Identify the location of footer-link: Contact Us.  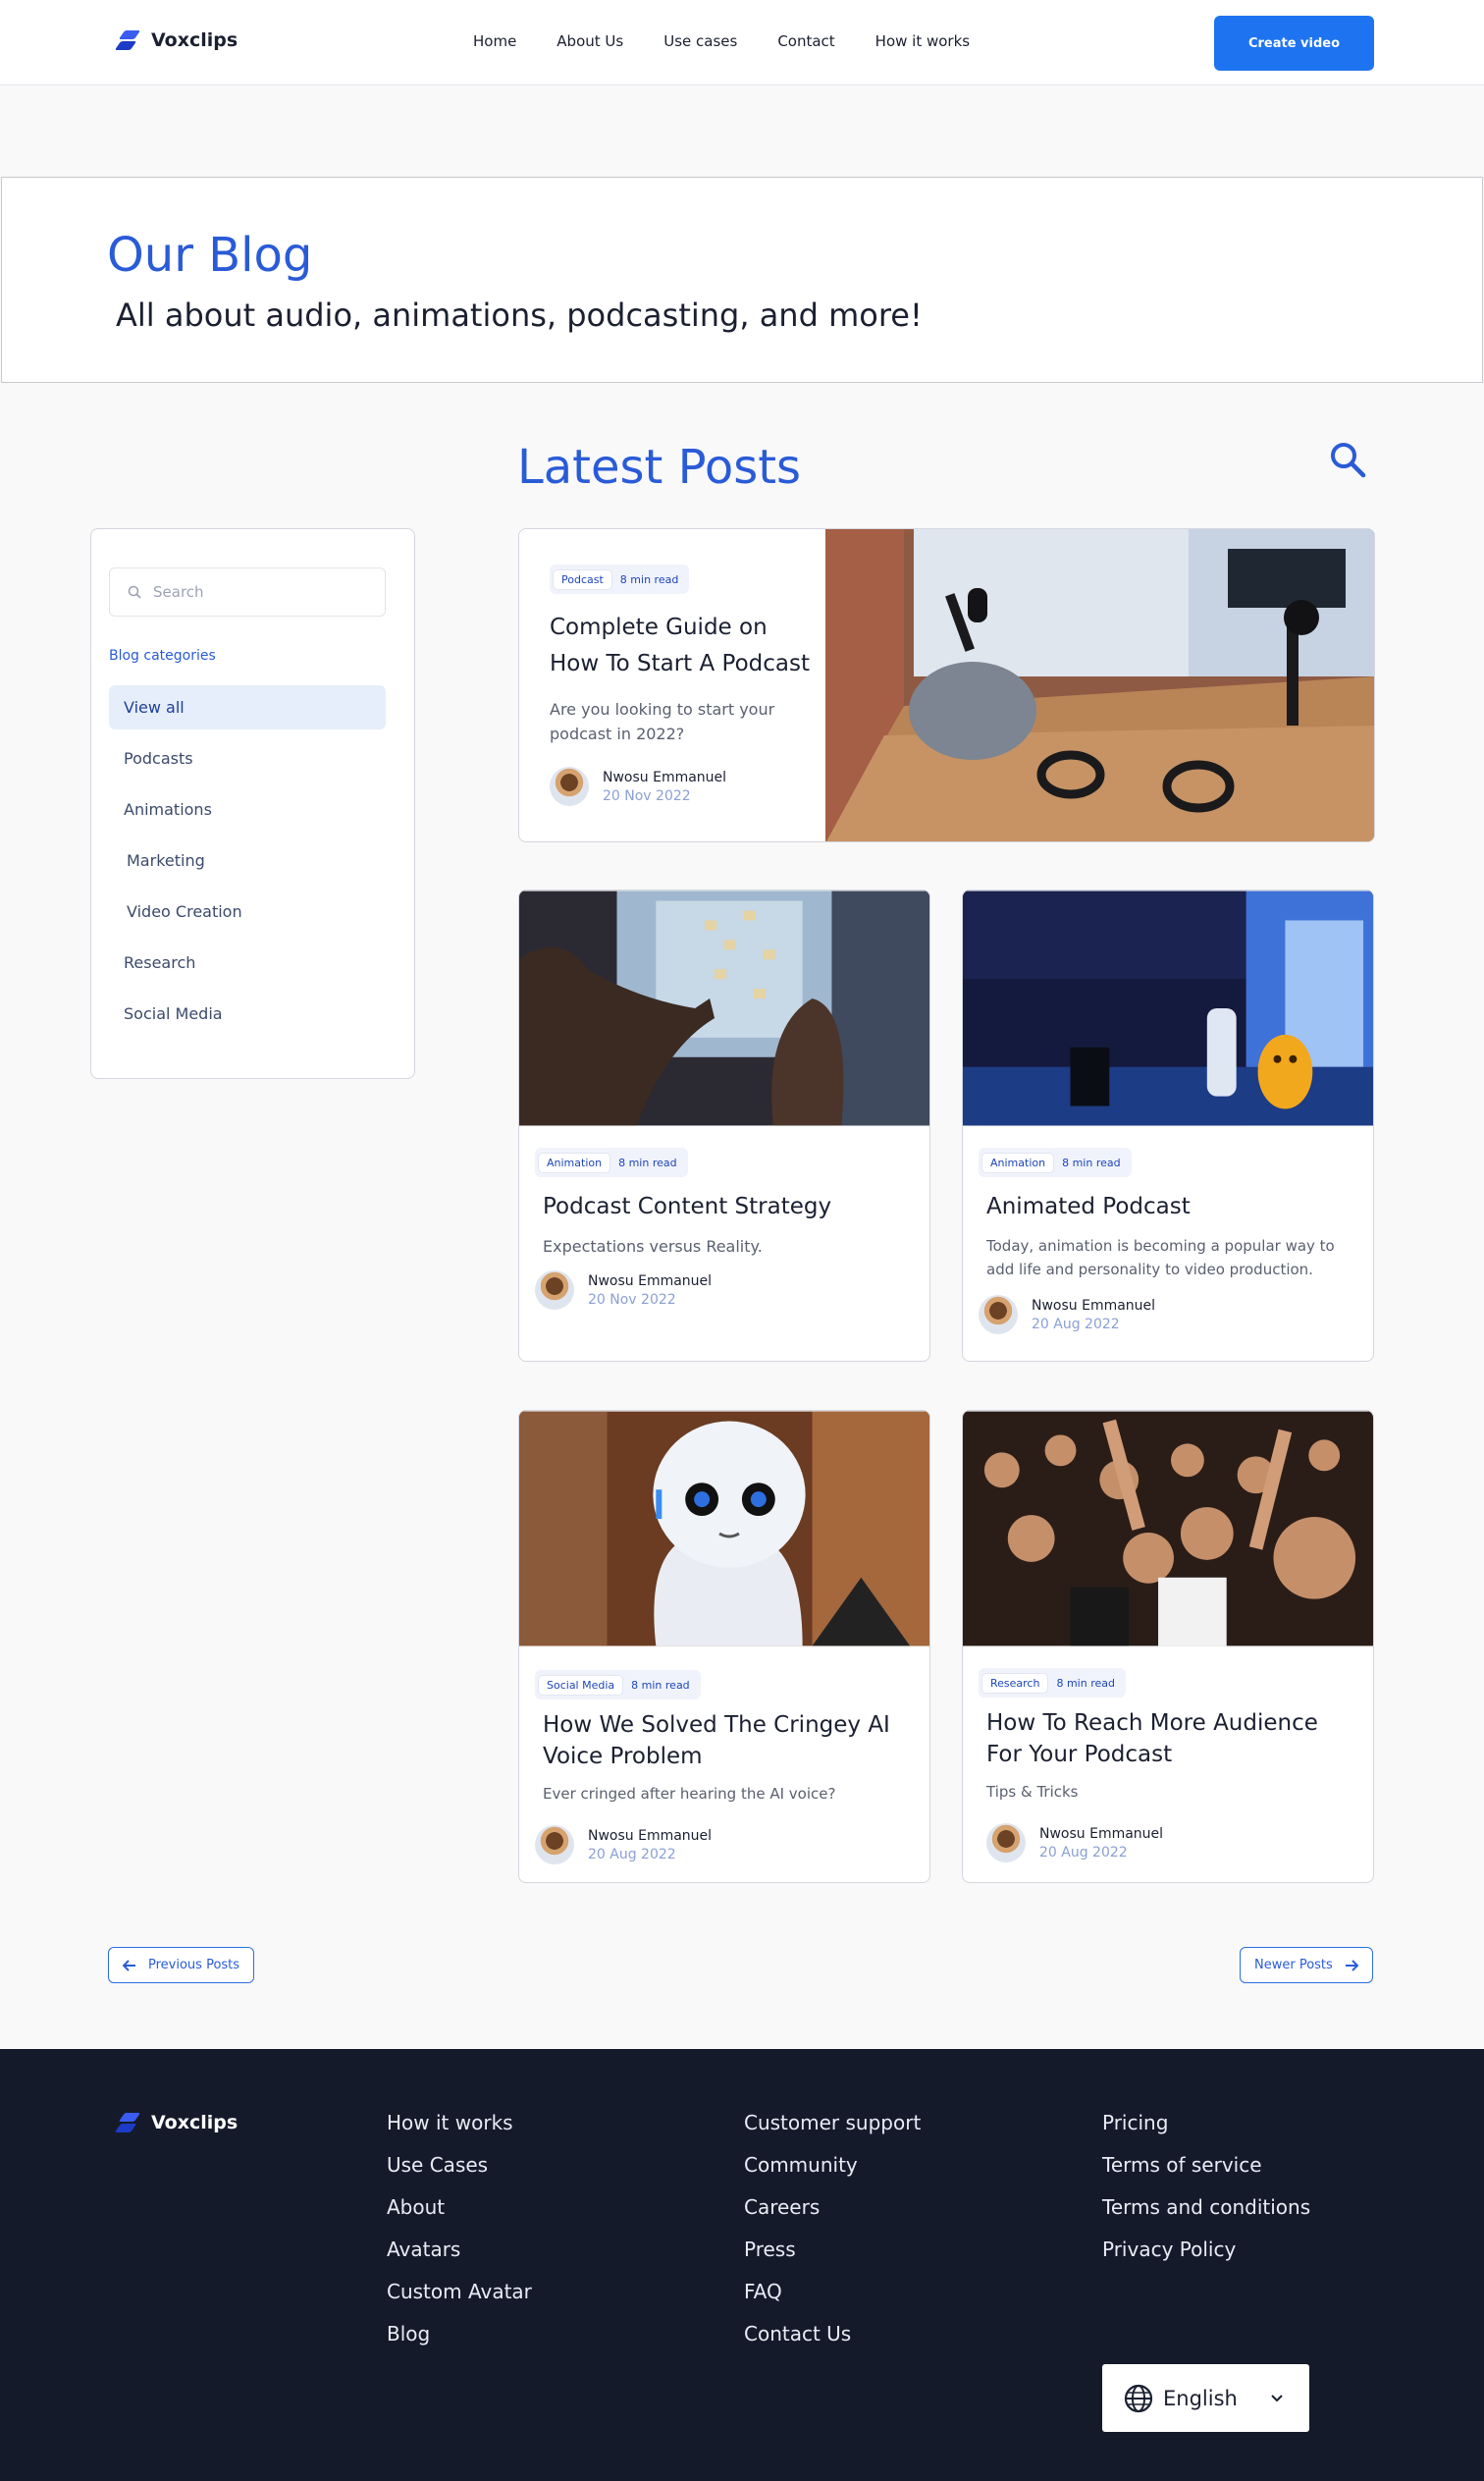
(832, 2334).